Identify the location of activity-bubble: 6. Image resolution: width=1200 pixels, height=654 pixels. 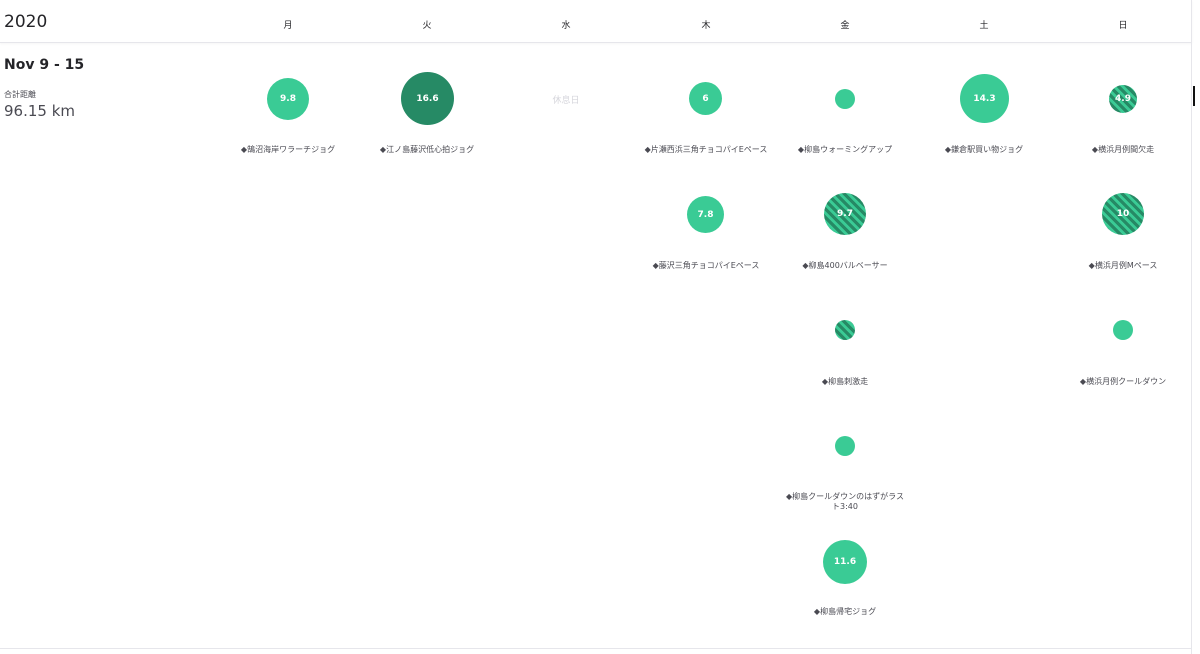
(705, 98).